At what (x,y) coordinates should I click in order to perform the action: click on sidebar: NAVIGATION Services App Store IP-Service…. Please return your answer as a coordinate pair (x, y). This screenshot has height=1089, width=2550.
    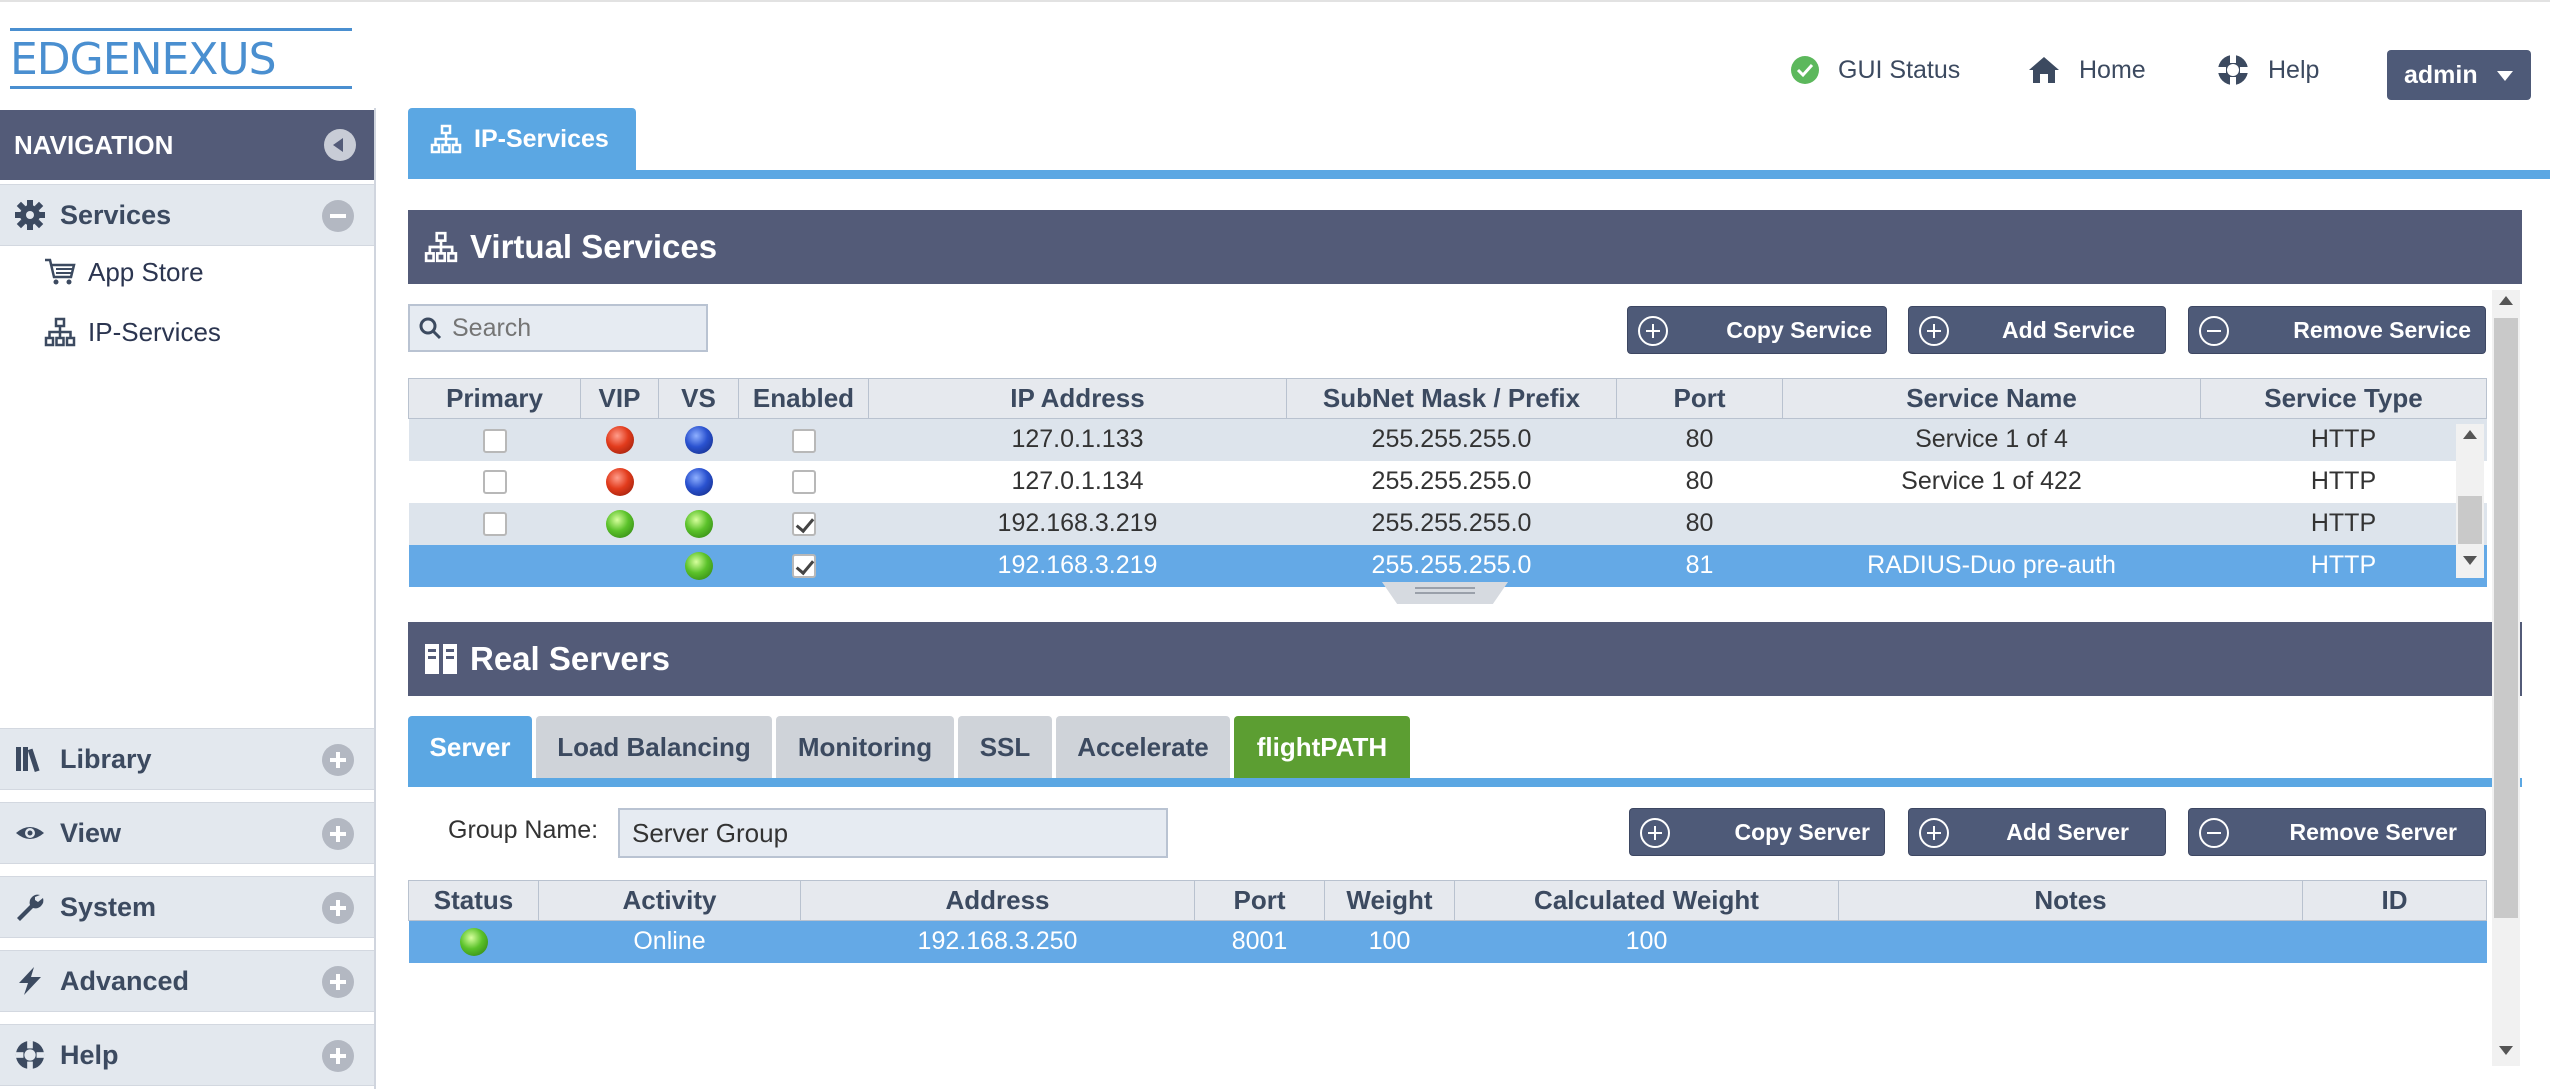
    Looking at the image, I should click on (188, 598).